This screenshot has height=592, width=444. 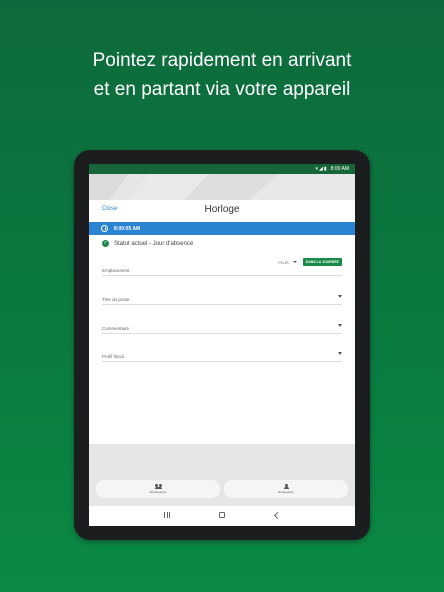 I want to click on current-time-bar: 8:00:05 AM, so click(x=222, y=228).